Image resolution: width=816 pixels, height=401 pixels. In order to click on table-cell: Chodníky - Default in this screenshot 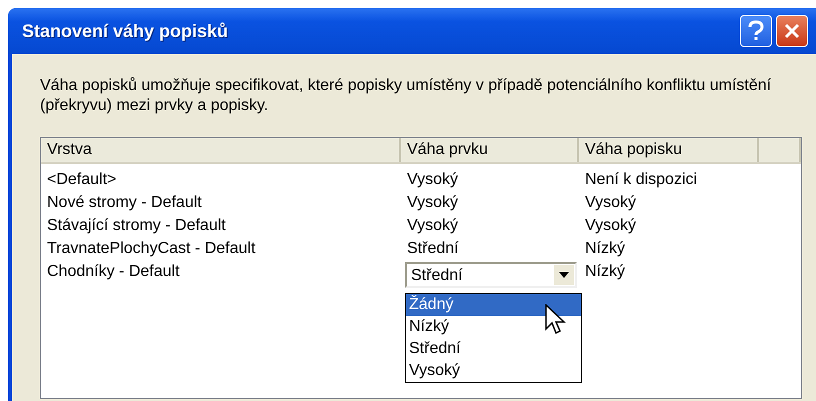, I will do `click(113, 271)`.